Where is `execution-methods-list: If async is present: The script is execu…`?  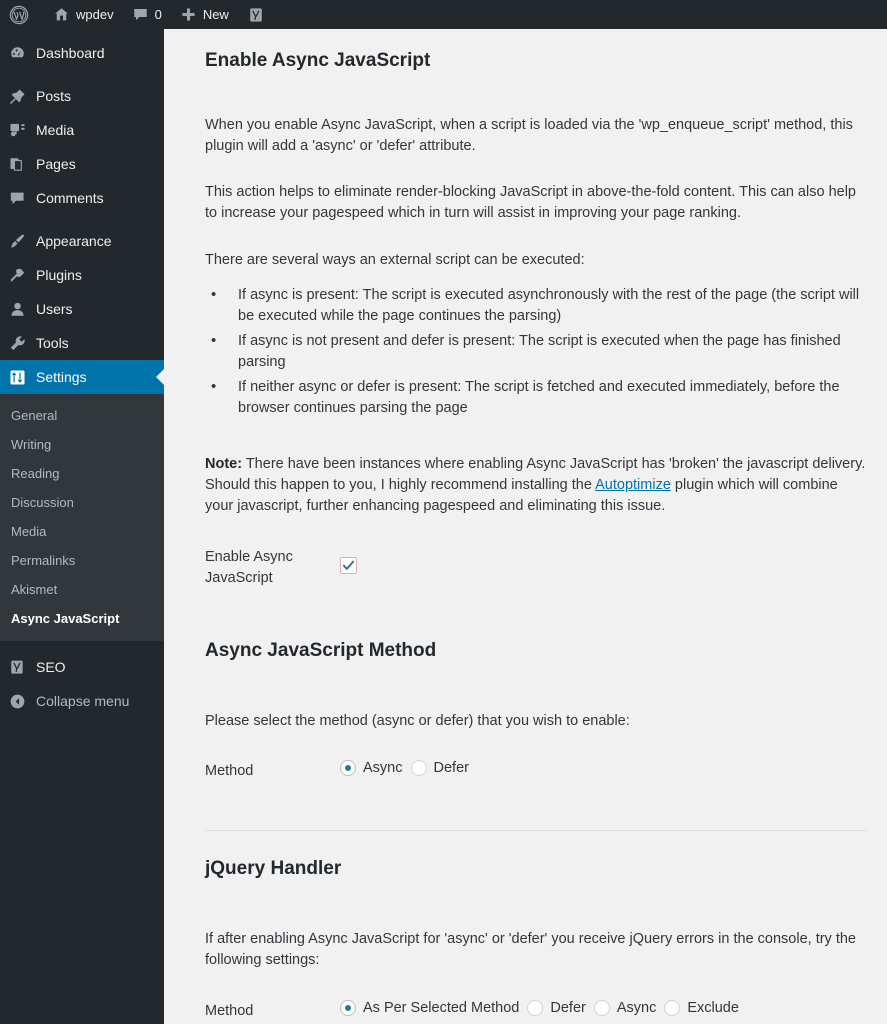 execution-methods-list: If async is present: The script is execu… is located at coordinates (536, 351).